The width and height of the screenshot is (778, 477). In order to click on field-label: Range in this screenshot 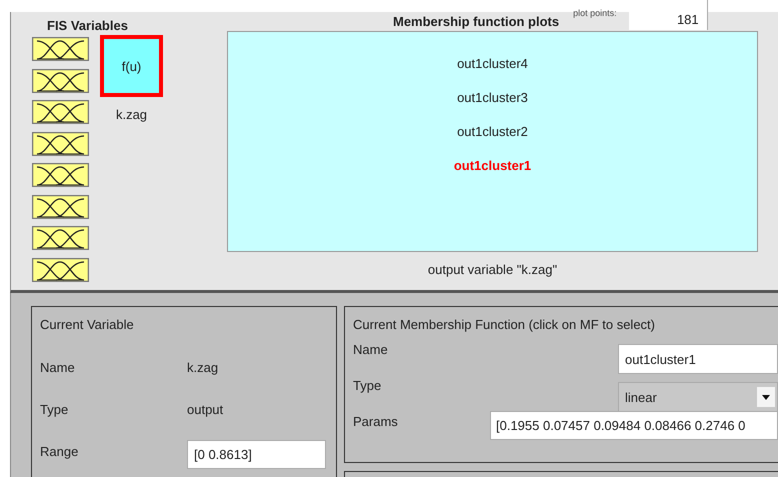, I will do `click(60, 451)`.